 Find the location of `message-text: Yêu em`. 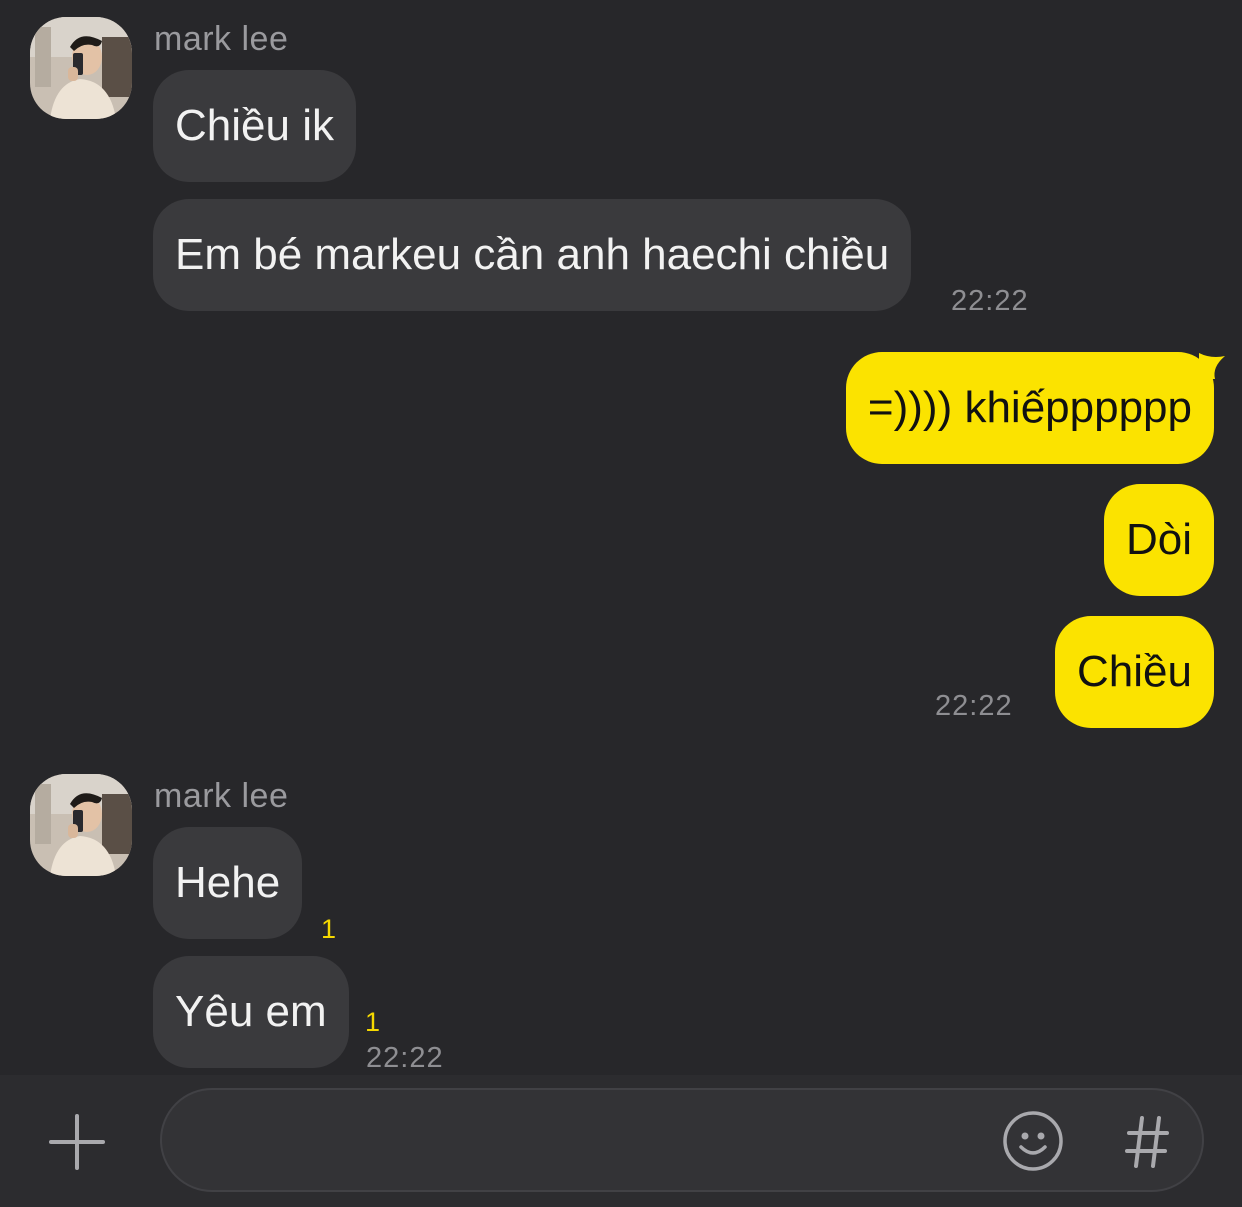

message-text: Yêu em is located at coordinates (251, 1011).